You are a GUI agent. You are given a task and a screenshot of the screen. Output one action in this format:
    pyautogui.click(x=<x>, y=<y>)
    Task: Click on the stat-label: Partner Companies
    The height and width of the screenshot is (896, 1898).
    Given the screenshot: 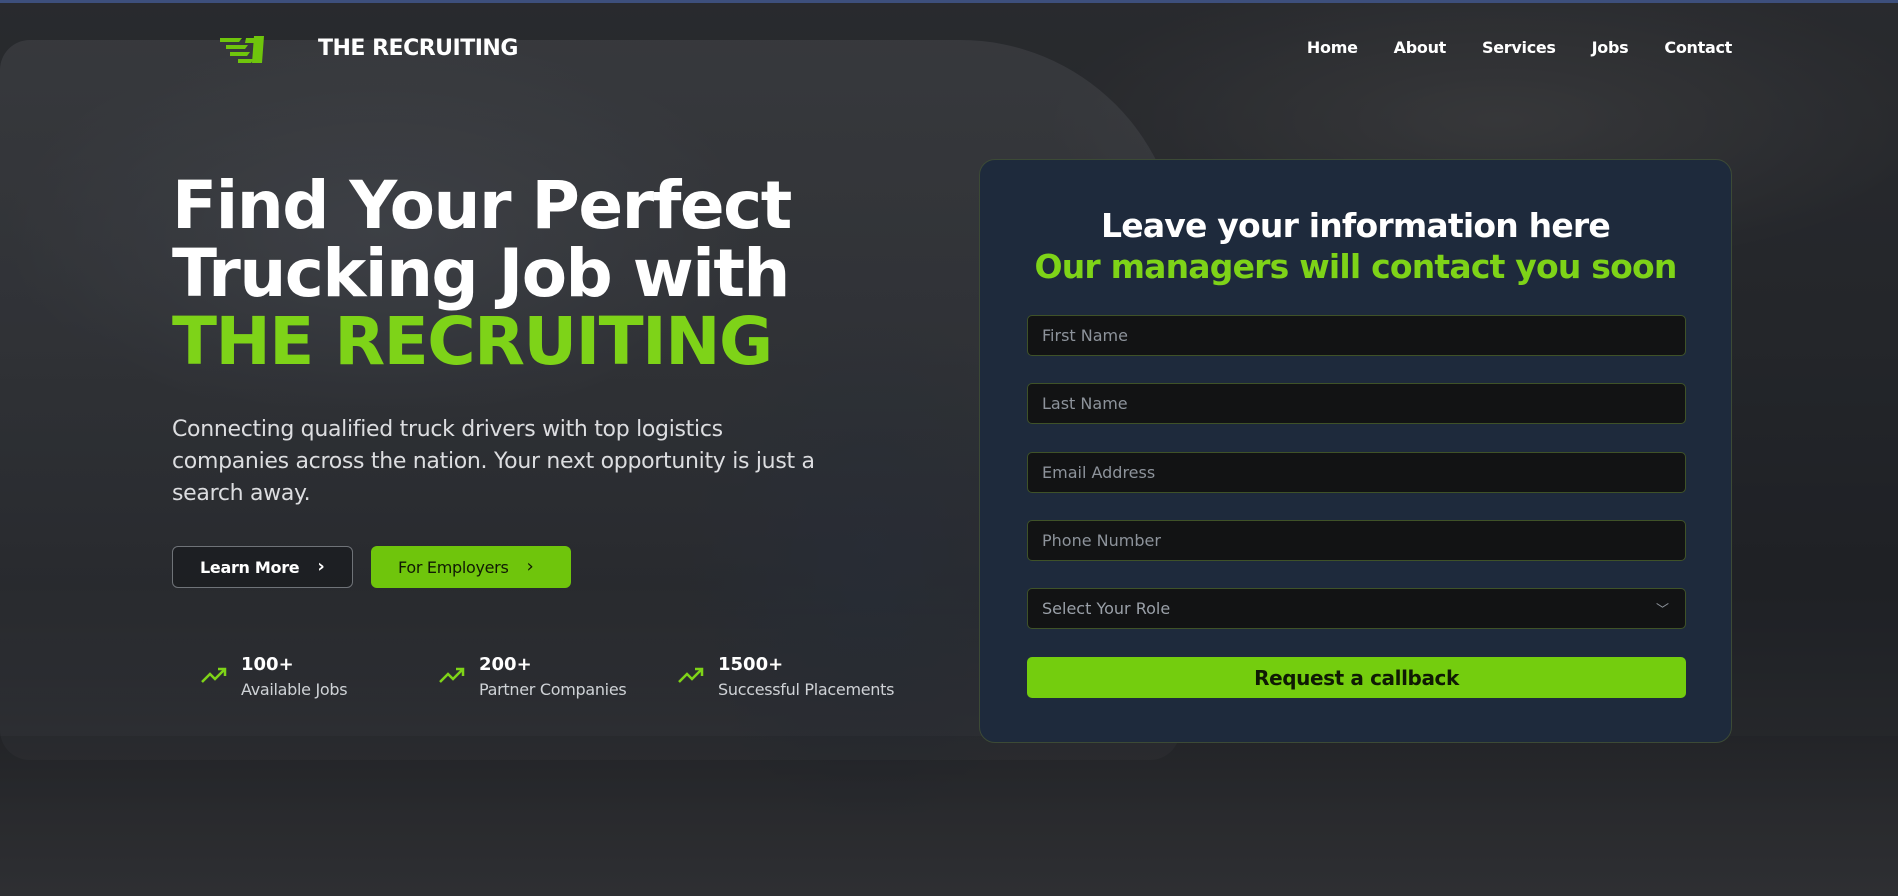 What is the action you would take?
    pyautogui.click(x=553, y=689)
    